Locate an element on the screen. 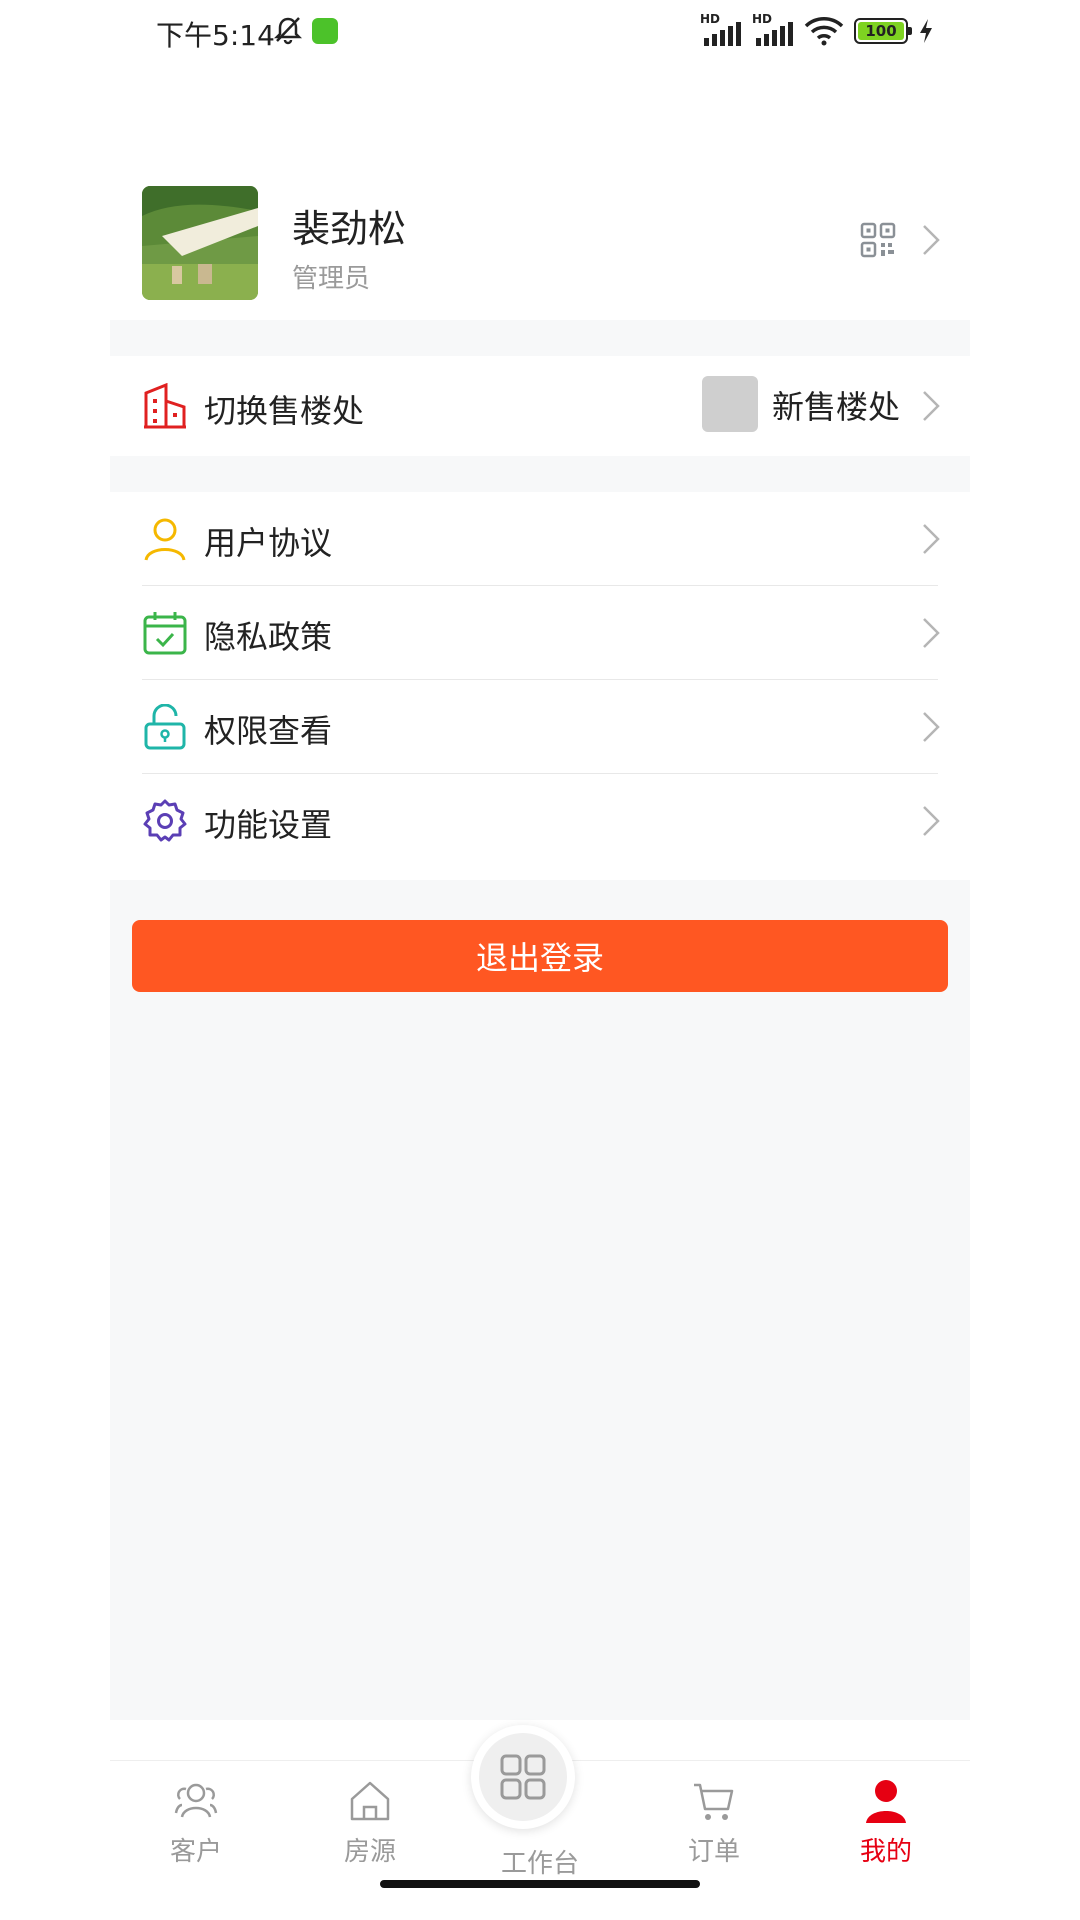 The height and width of the screenshot is (1920, 1080). workbench-button is located at coordinates (523, 1777).